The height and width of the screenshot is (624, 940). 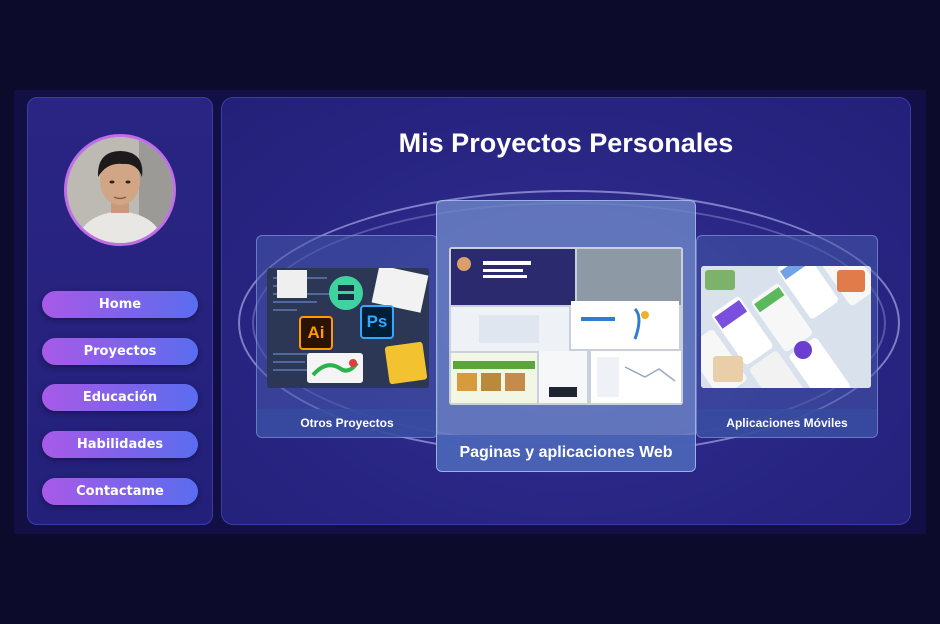 I want to click on avatar, so click(x=120, y=190).